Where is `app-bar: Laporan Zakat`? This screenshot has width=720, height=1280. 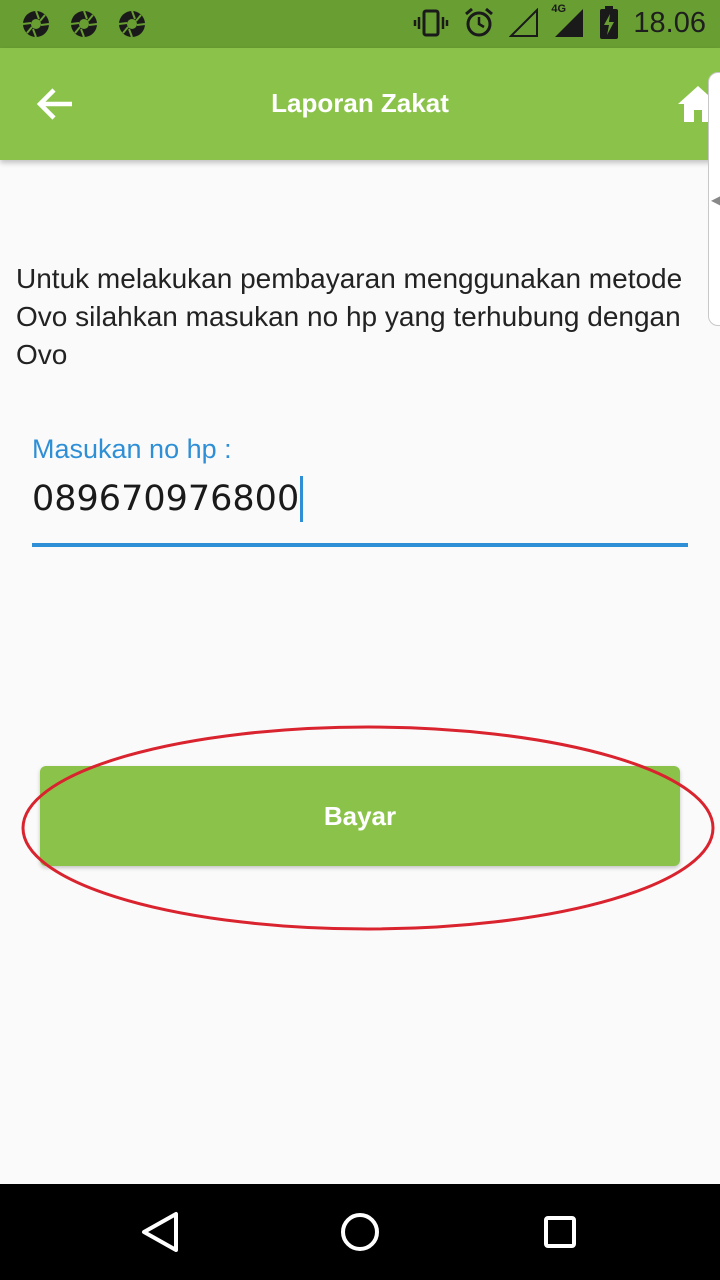 app-bar: Laporan Zakat is located at coordinates (360, 104).